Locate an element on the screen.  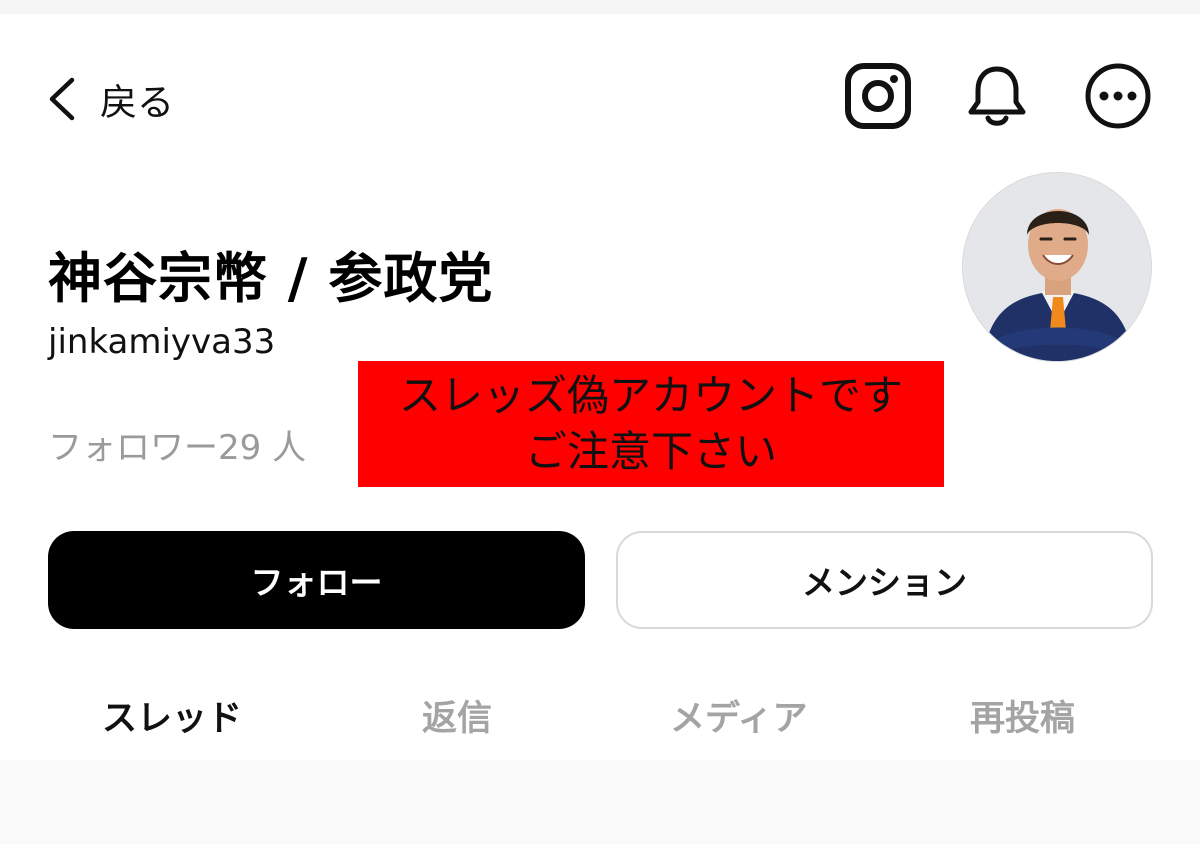
tab-replies: 返信 is located at coordinates (457, 715).